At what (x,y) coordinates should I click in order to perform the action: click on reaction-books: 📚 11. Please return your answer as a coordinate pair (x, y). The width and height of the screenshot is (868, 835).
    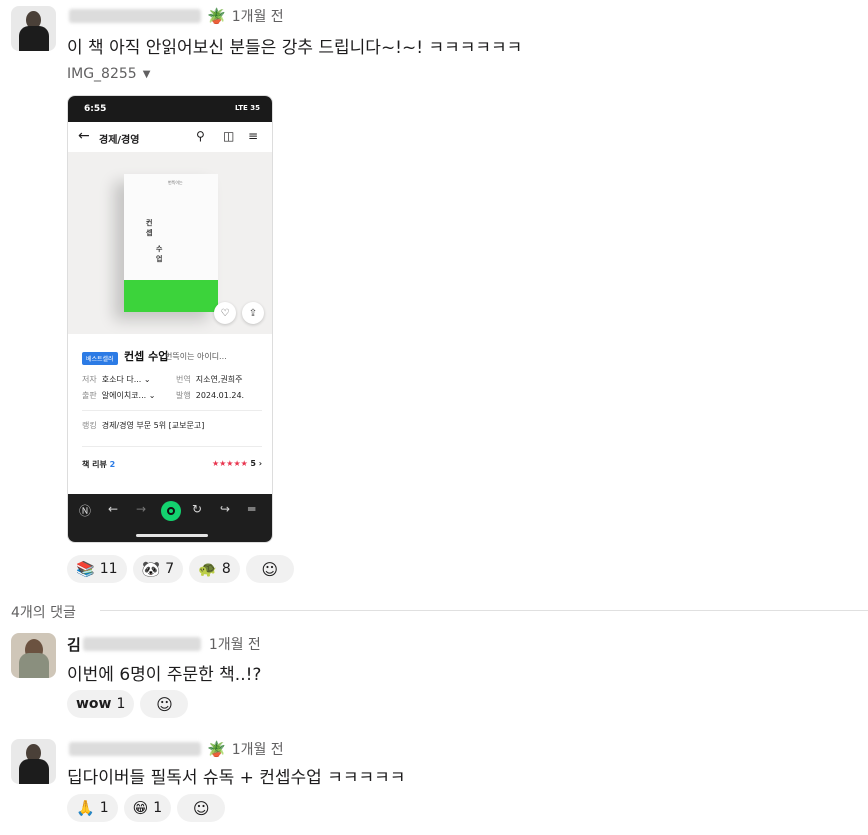
    Looking at the image, I should click on (97, 569).